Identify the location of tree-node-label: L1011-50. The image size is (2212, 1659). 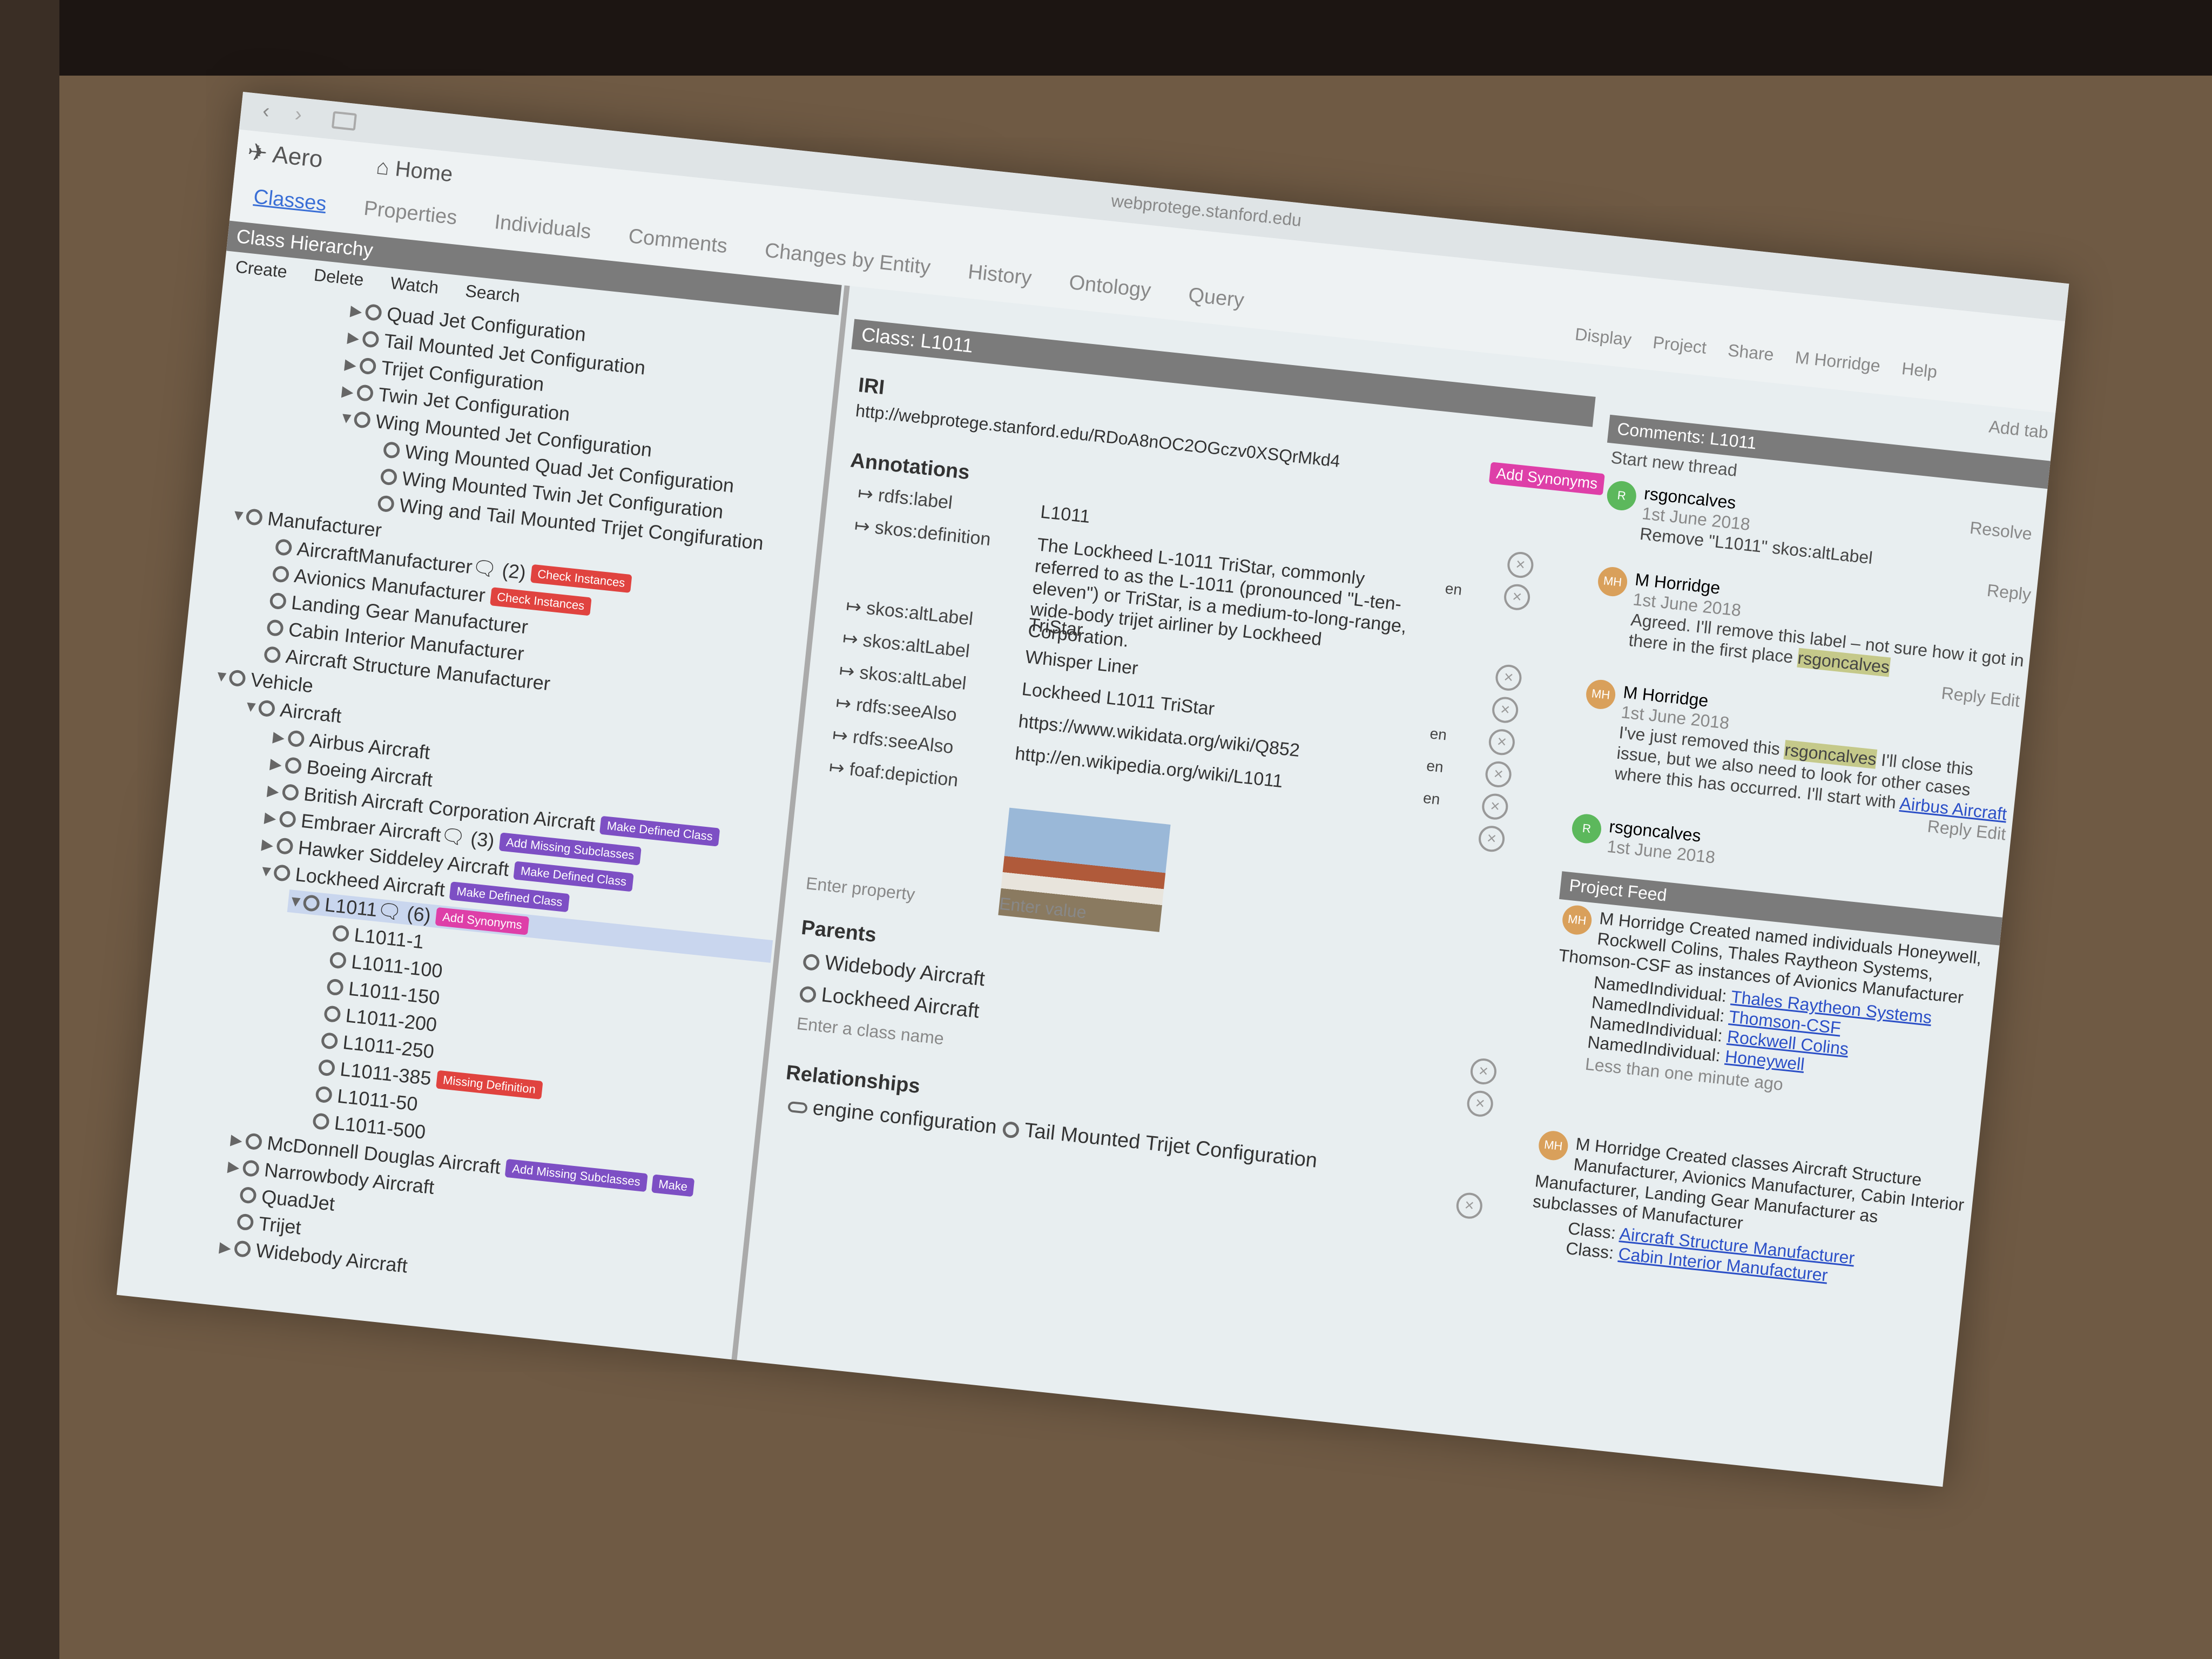
(377, 1099).